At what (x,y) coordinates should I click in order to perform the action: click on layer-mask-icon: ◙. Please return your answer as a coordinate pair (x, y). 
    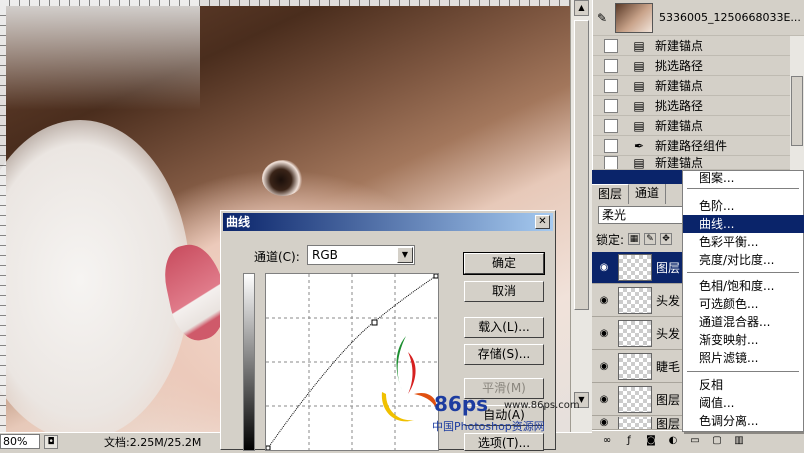
    Looking at the image, I should click on (651, 441).